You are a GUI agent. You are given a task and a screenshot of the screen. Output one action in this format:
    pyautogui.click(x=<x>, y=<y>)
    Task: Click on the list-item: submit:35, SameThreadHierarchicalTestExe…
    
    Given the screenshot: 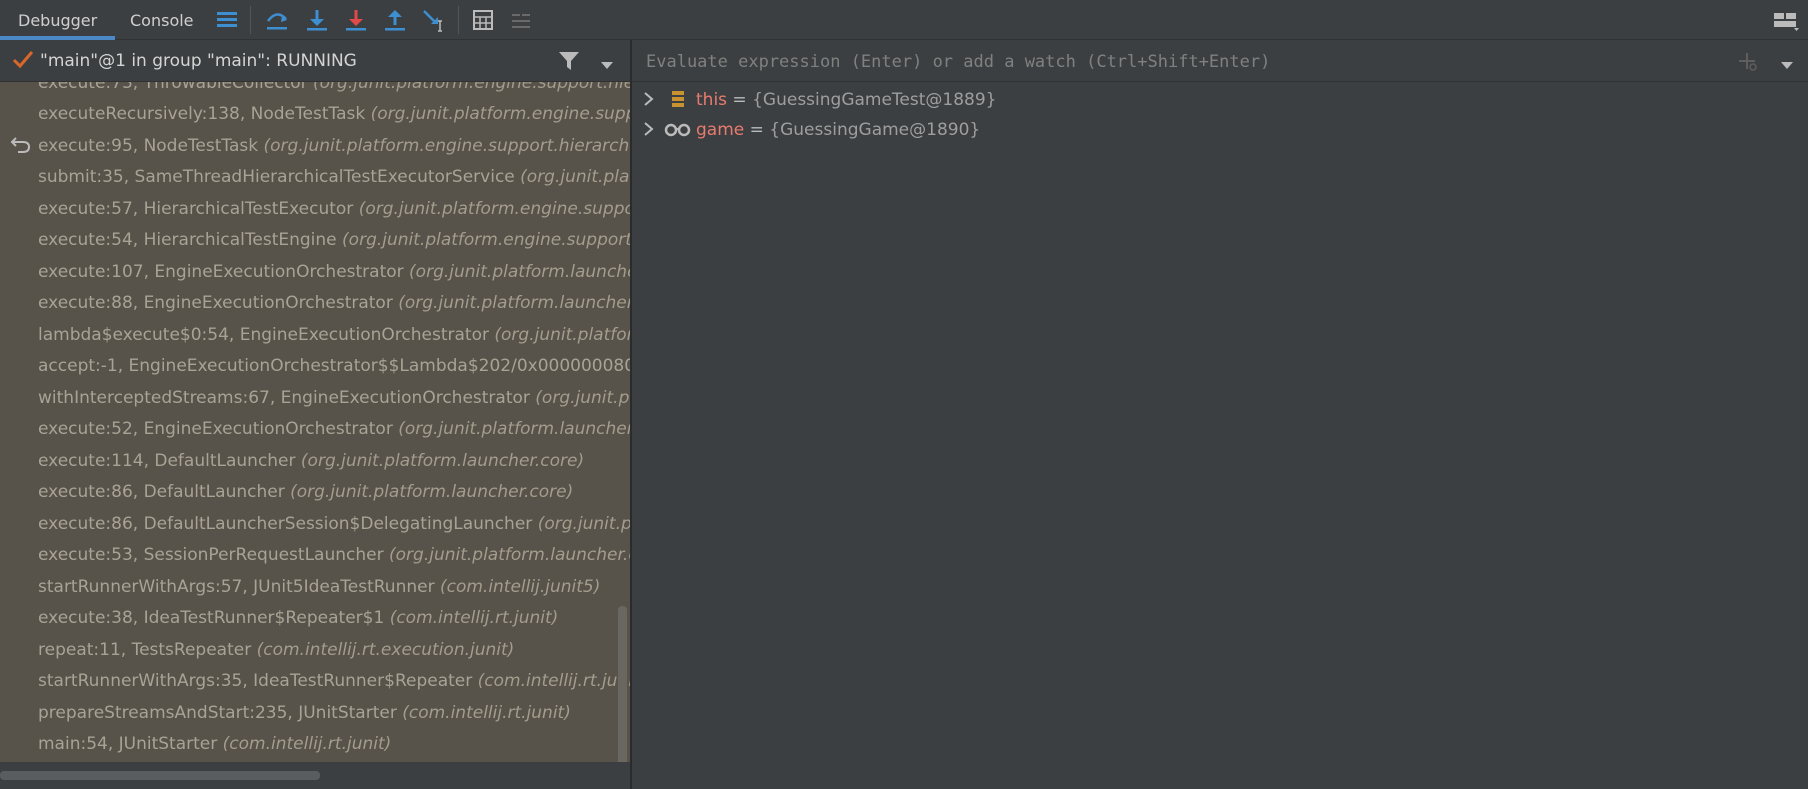 What is the action you would take?
    pyautogui.click(x=334, y=177)
    